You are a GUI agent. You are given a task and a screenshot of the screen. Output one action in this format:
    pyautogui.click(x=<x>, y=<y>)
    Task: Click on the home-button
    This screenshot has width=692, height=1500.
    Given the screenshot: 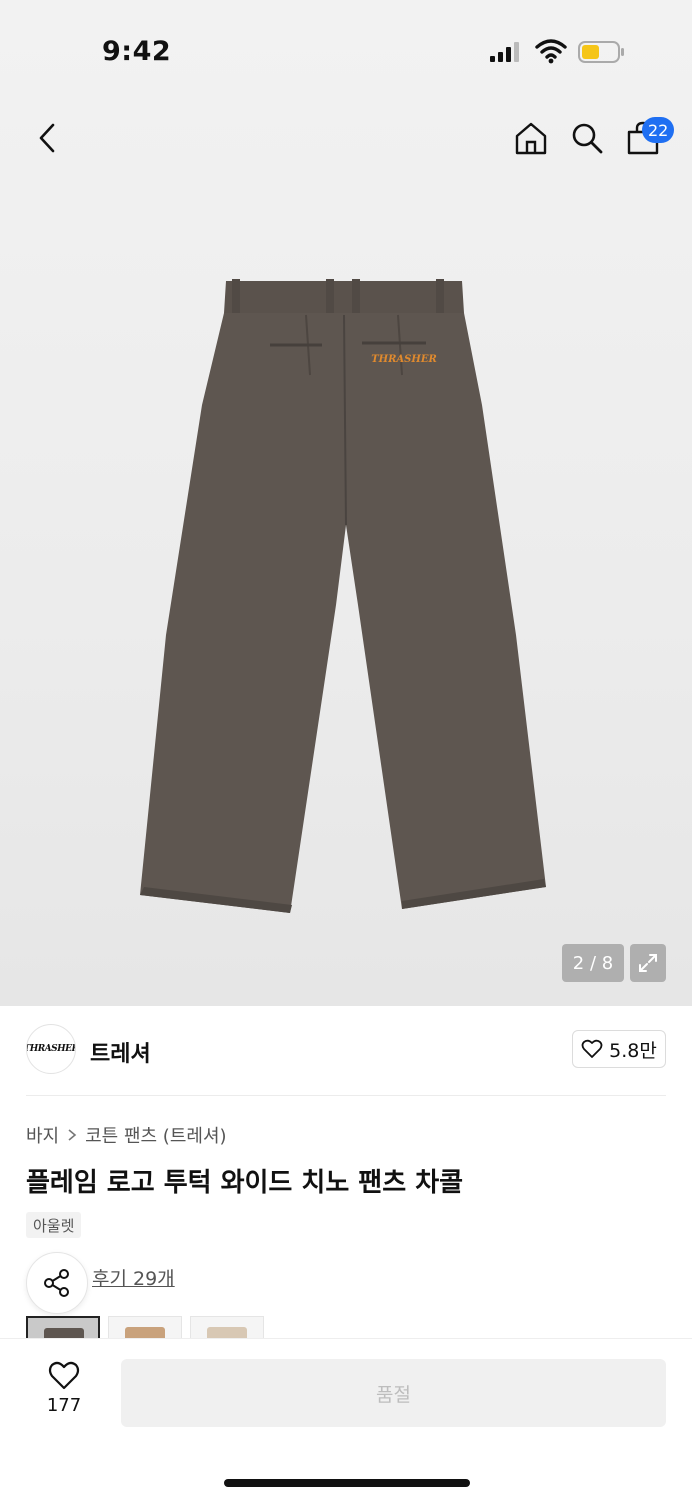 What is the action you would take?
    pyautogui.click(x=531, y=138)
    